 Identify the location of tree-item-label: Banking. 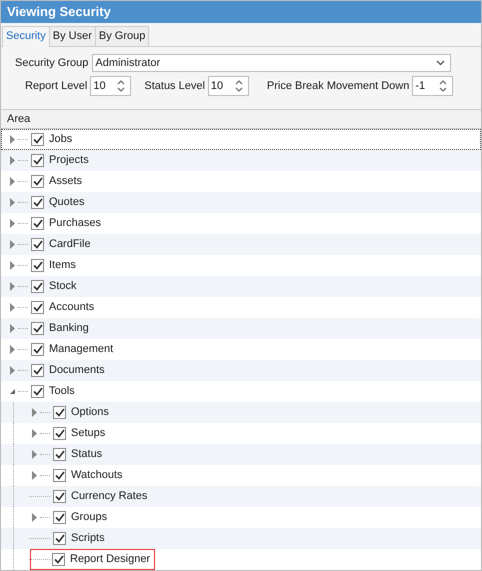
(69, 328).